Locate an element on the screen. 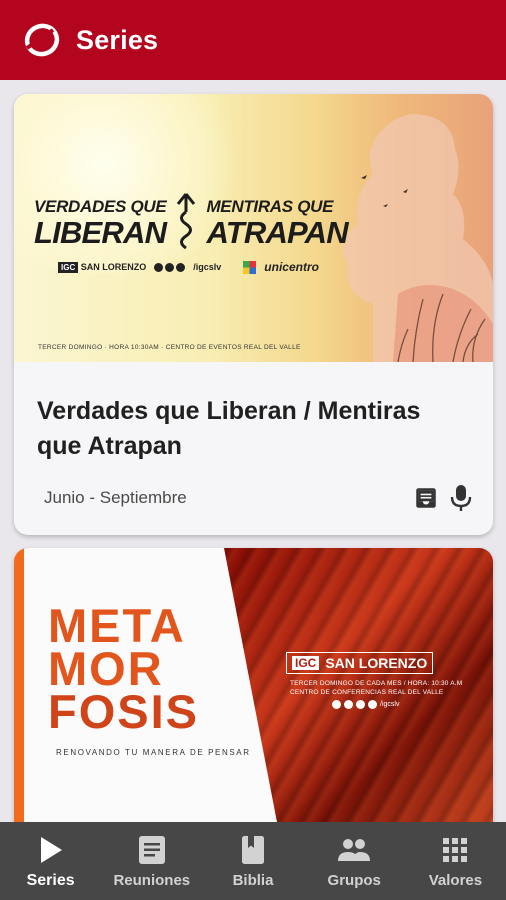 The height and width of the screenshot is (900, 506). archive-icon is located at coordinates (426, 498).